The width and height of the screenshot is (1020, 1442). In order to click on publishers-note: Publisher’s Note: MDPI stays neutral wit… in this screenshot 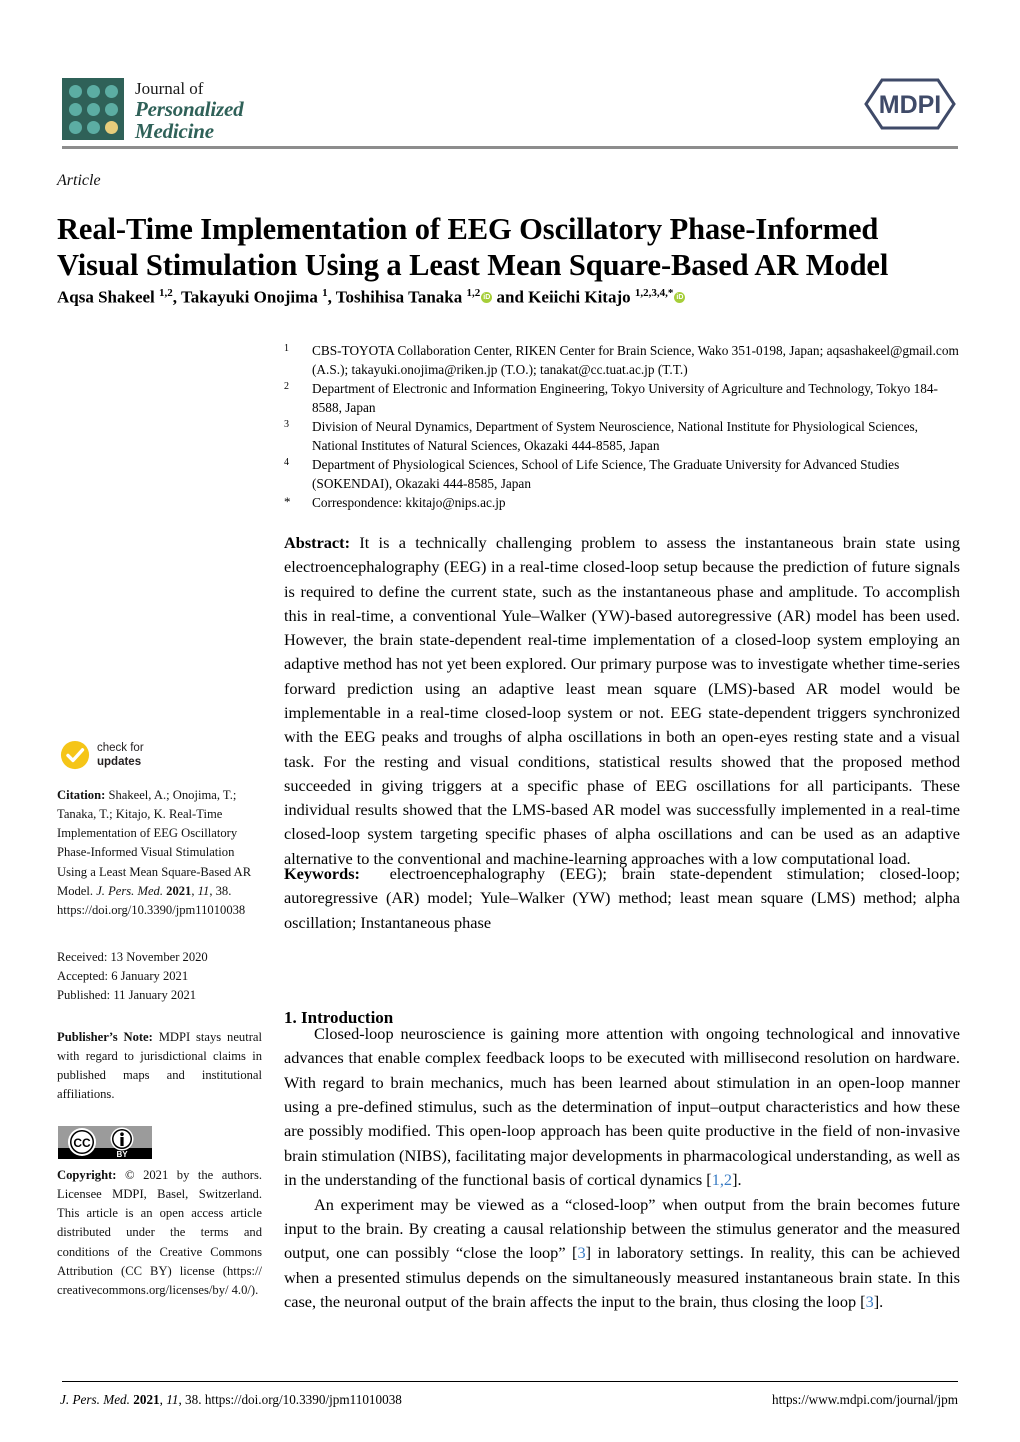, I will do `click(159, 1066)`.